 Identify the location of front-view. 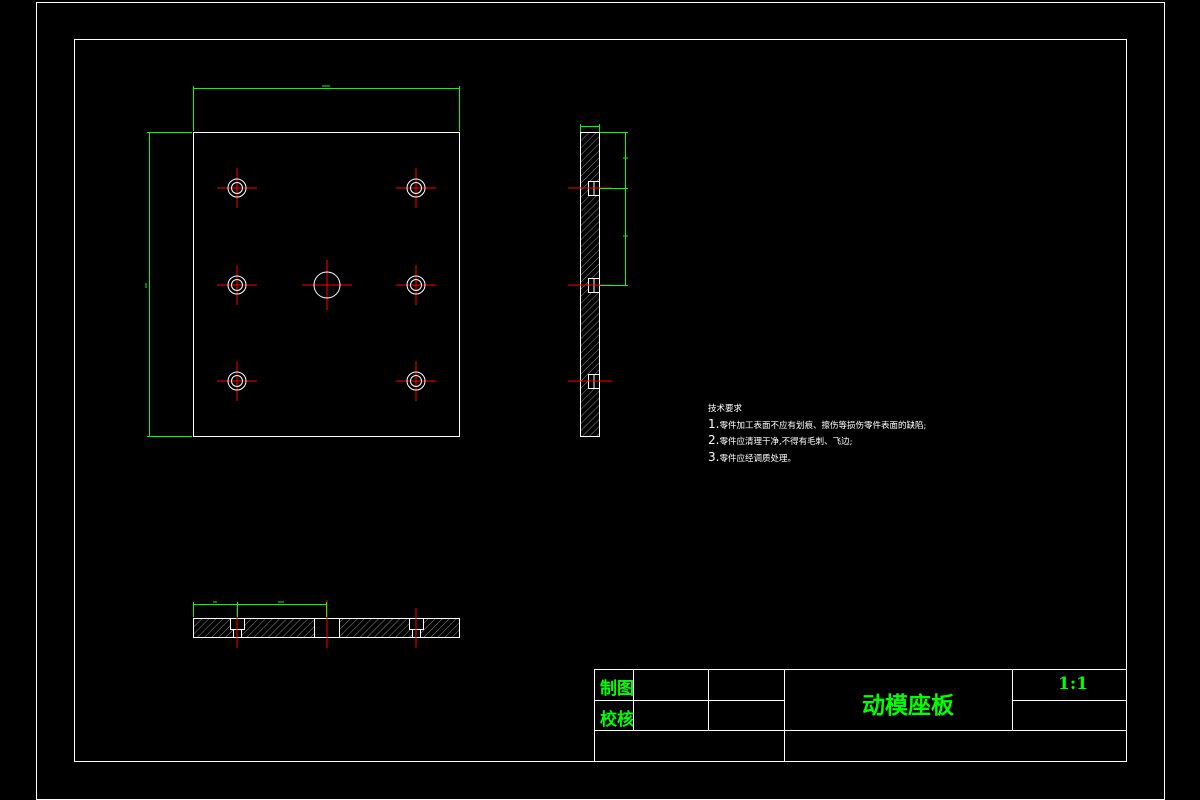
(302, 261).